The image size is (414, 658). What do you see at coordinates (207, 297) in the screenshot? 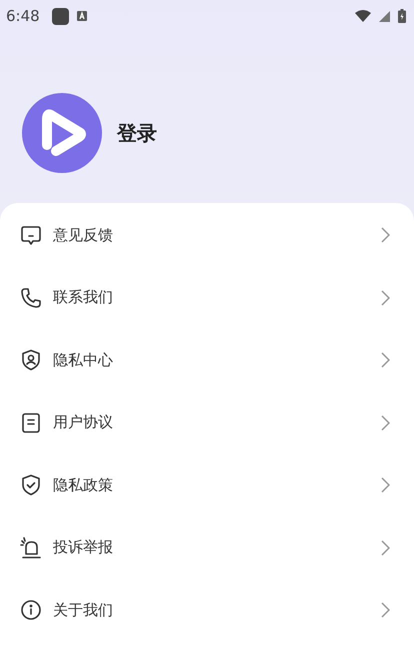
I see `menu-item: 联系我们` at bounding box center [207, 297].